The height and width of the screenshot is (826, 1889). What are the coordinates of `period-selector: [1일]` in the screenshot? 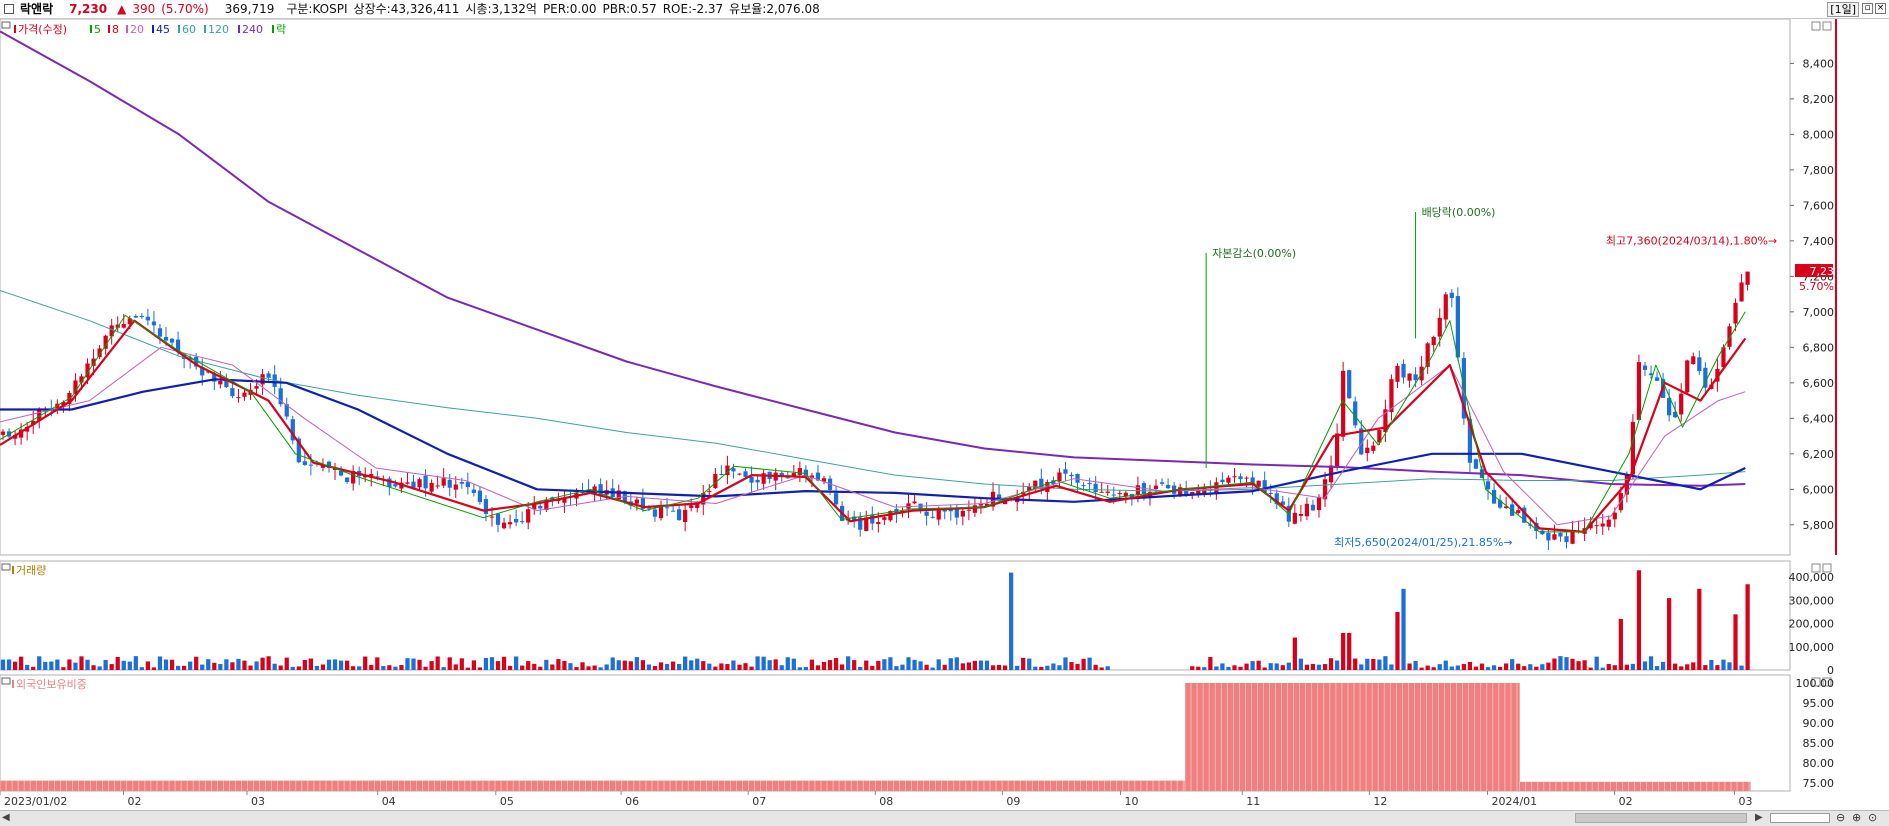 It's located at (1843, 9).